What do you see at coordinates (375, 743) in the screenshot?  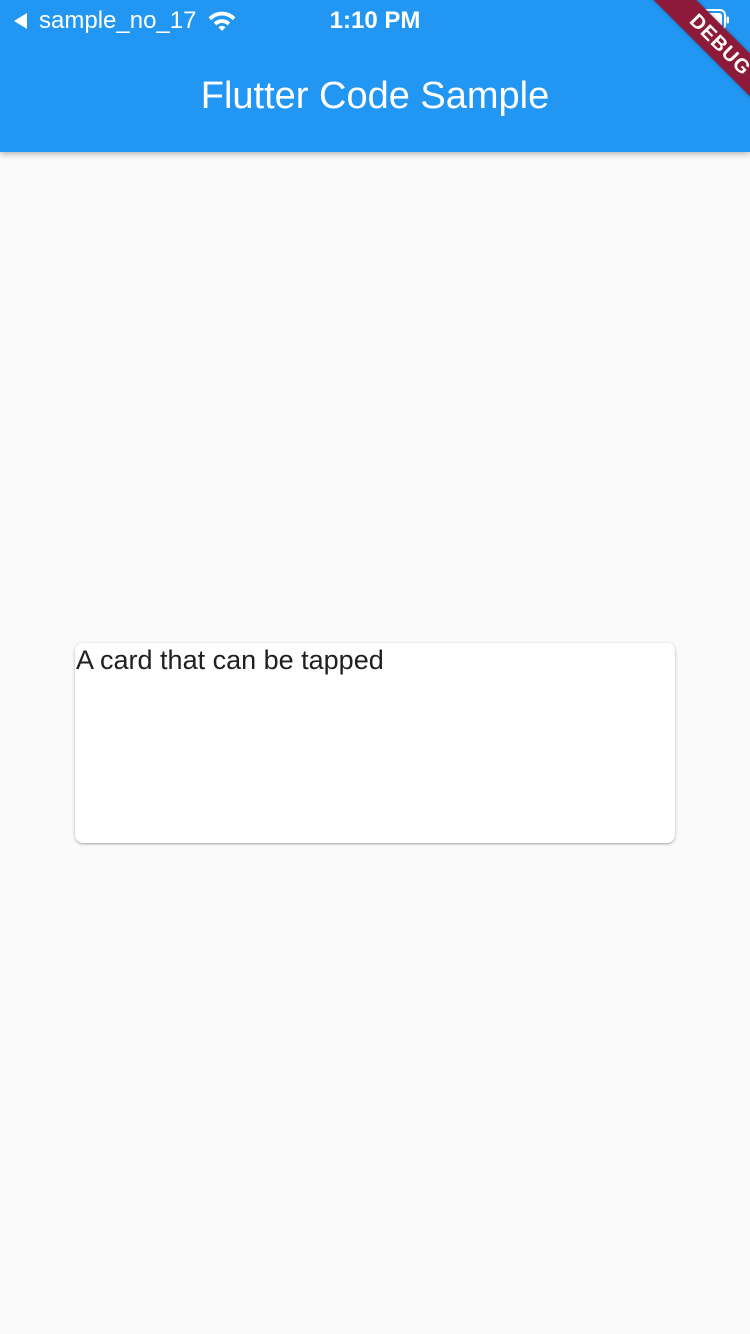 I see `tappable-card: A card that can be tapped` at bounding box center [375, 743].